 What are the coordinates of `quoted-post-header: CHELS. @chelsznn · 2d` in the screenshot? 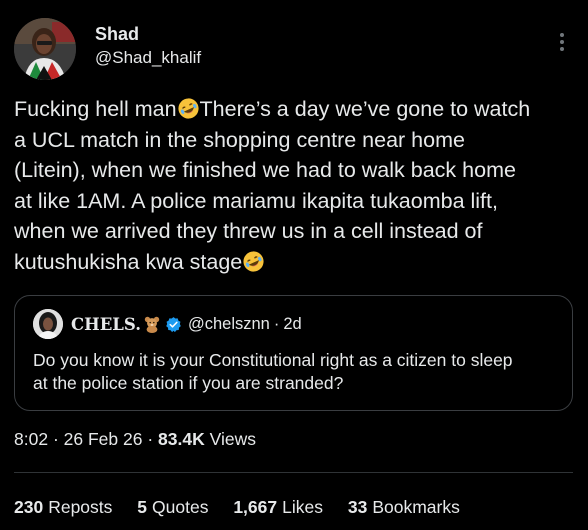 It's located at (186, 324).